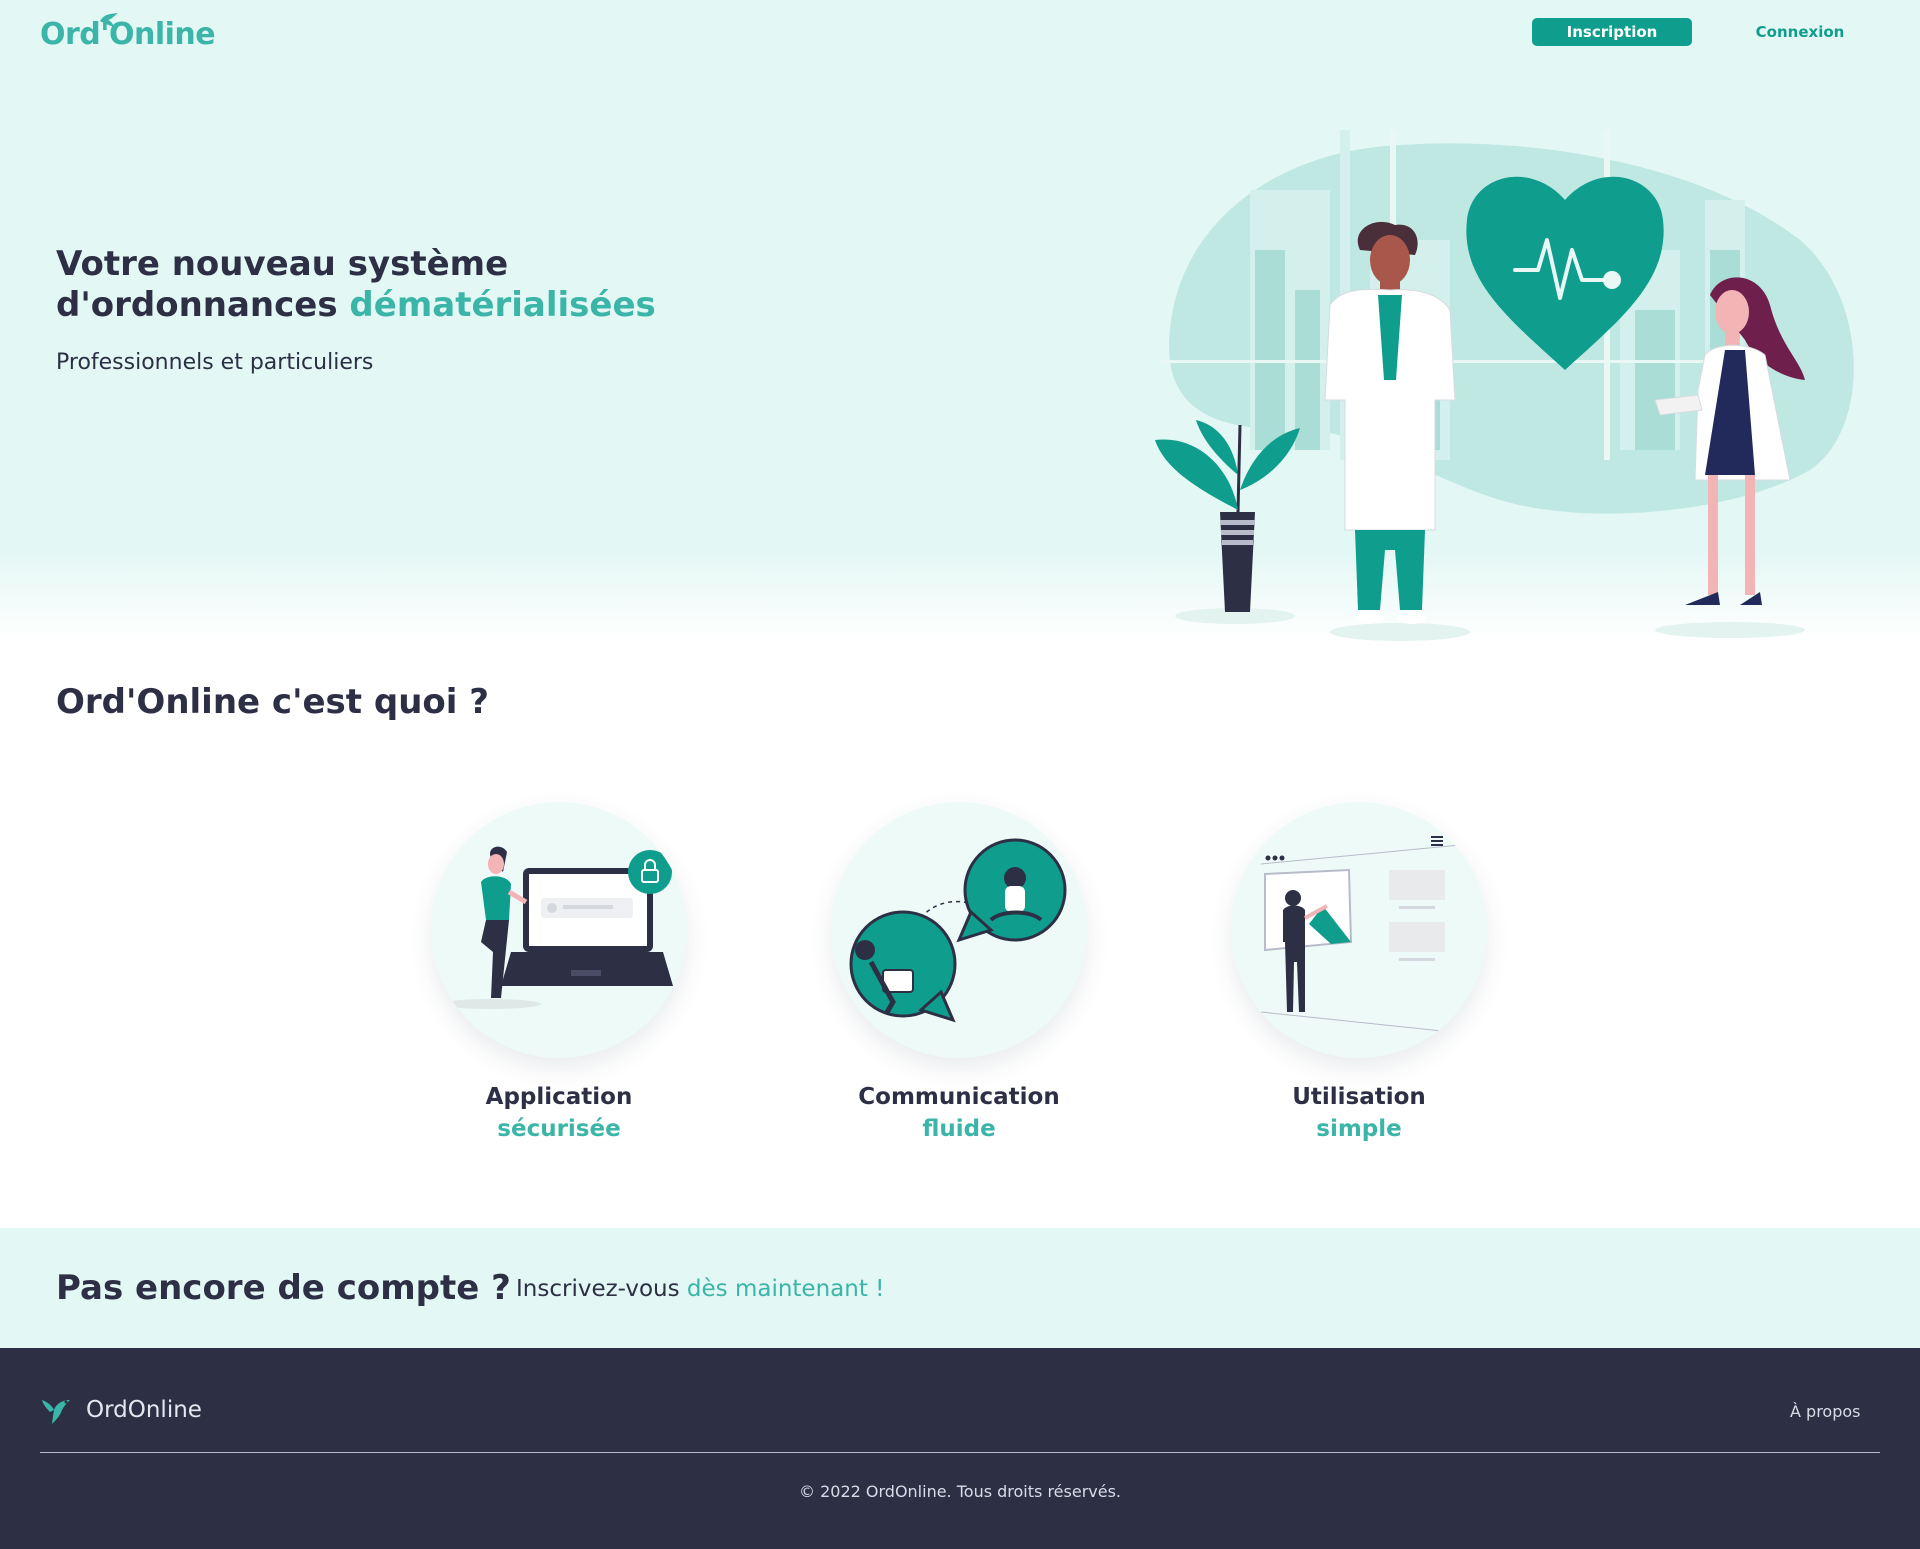 The width and height of the screenshot is (1920, 1549). What do you see at coordinates (283, 1288) in the screenshot?
I see `cta-title: Pas encore de compte ?` at bounding box center [283, 1288].